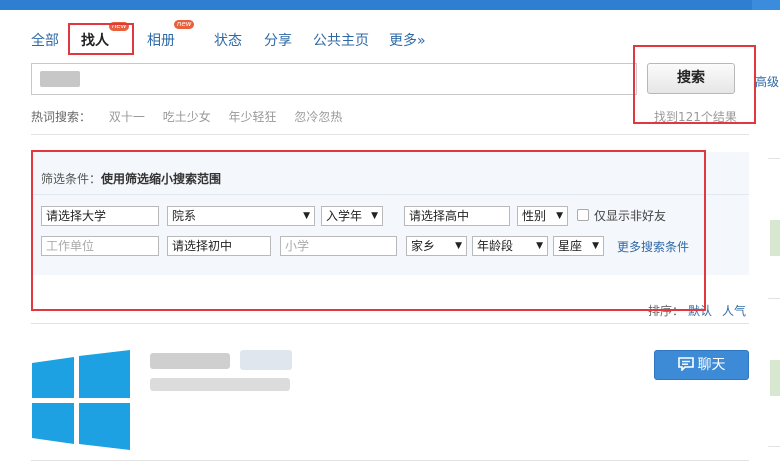  Describe the element at coordinates (219, 246) in the screenshot. I see `middle-school-select: 请选择初中` at that location.